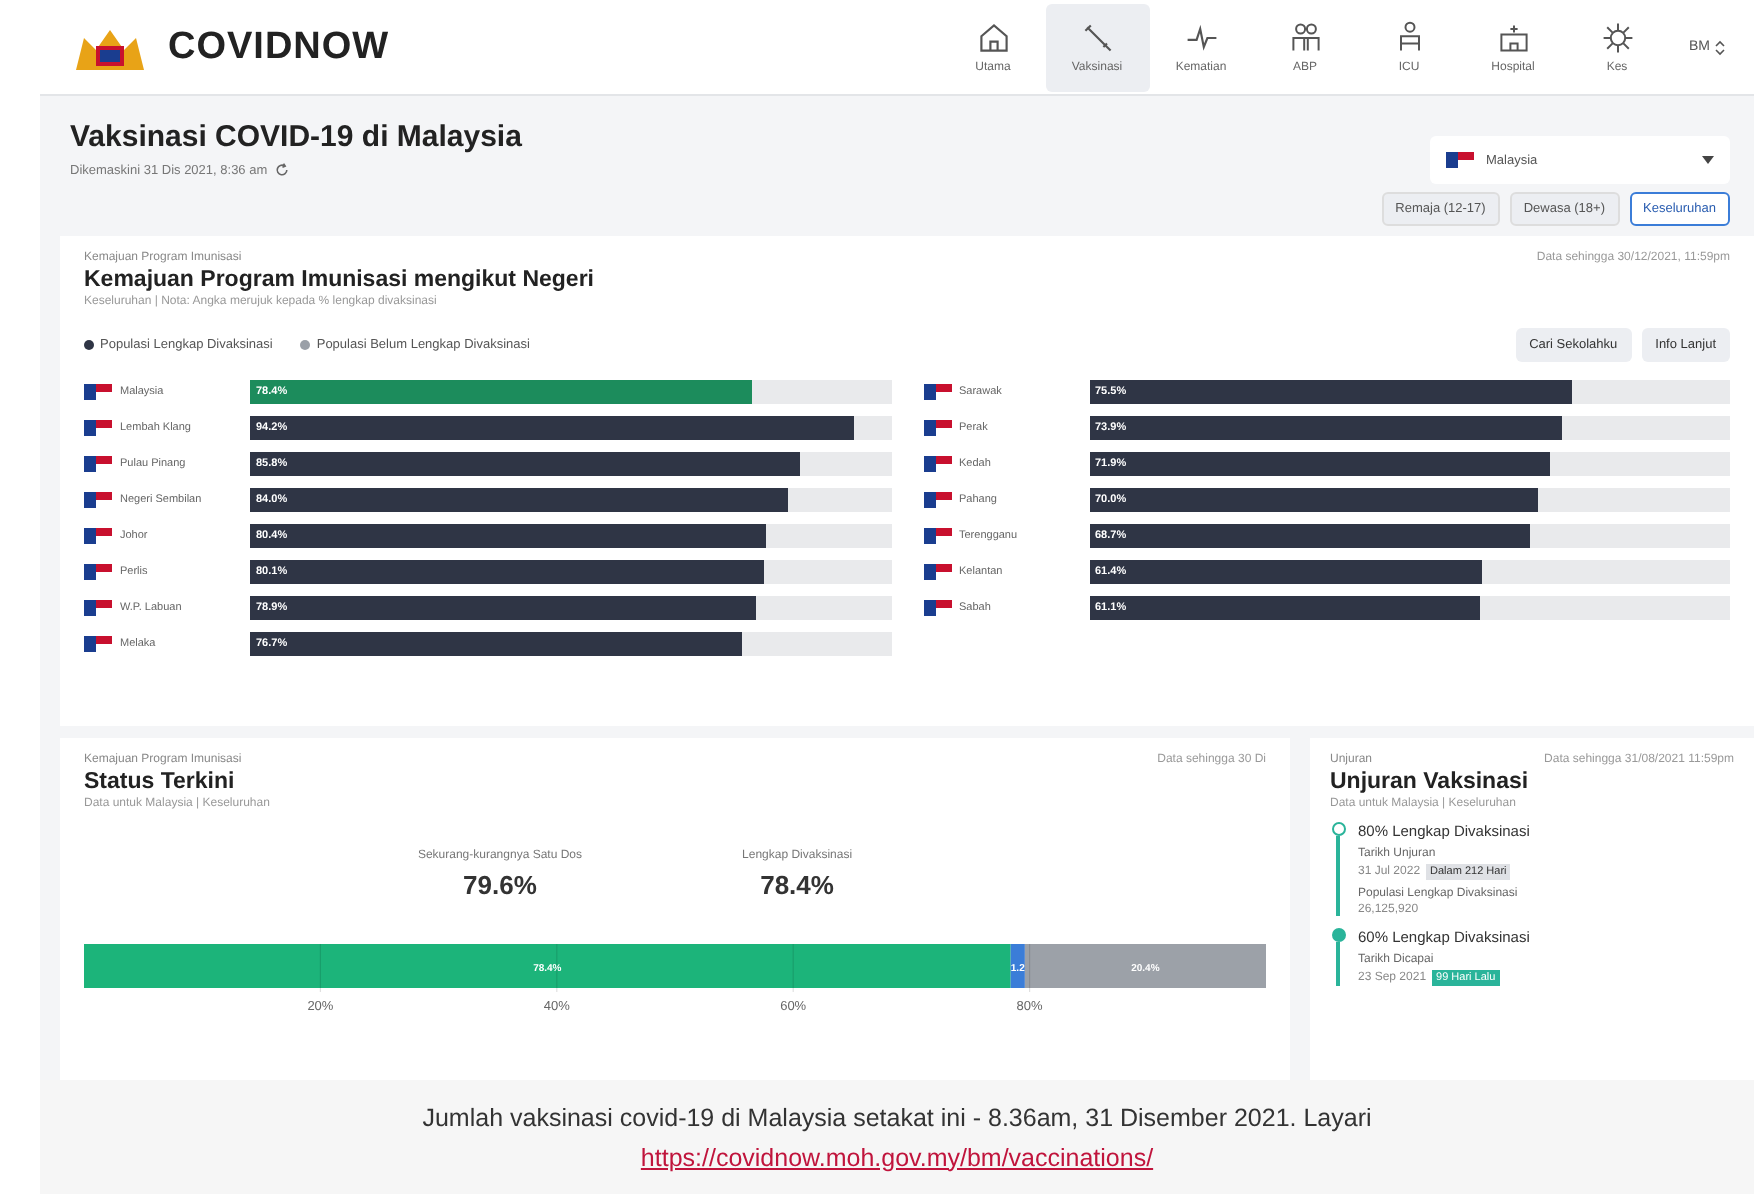 The height and width of the screenshot is (1194, 1754). What do you see at coordinates (797, 885) in the screenshot?
I see `stat-value: 78.4%` at bounding box center [797, 885].